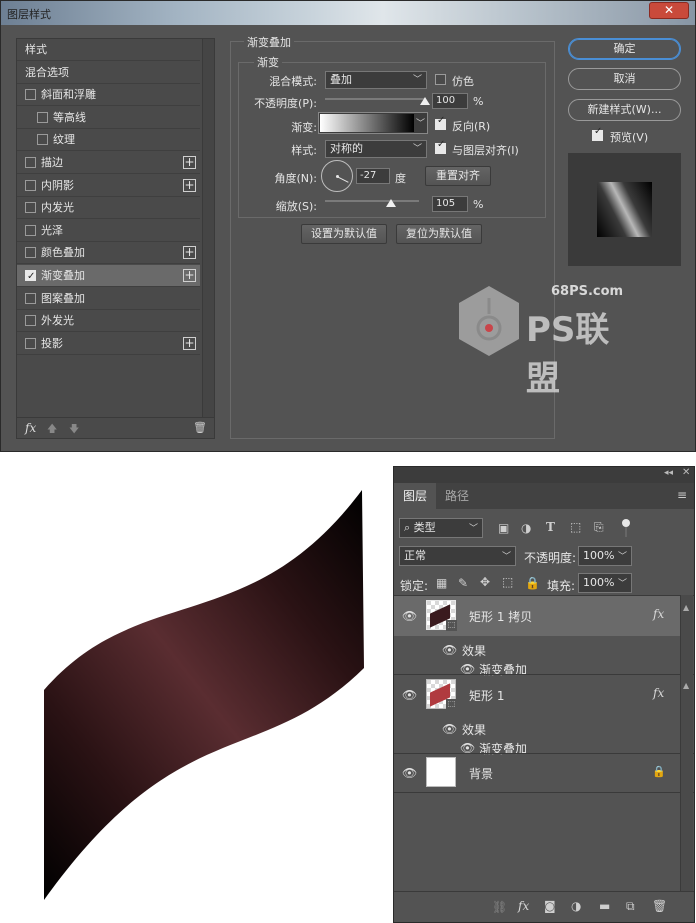  I want to click on fill-input: 100% ﹀, so click(605, 583).